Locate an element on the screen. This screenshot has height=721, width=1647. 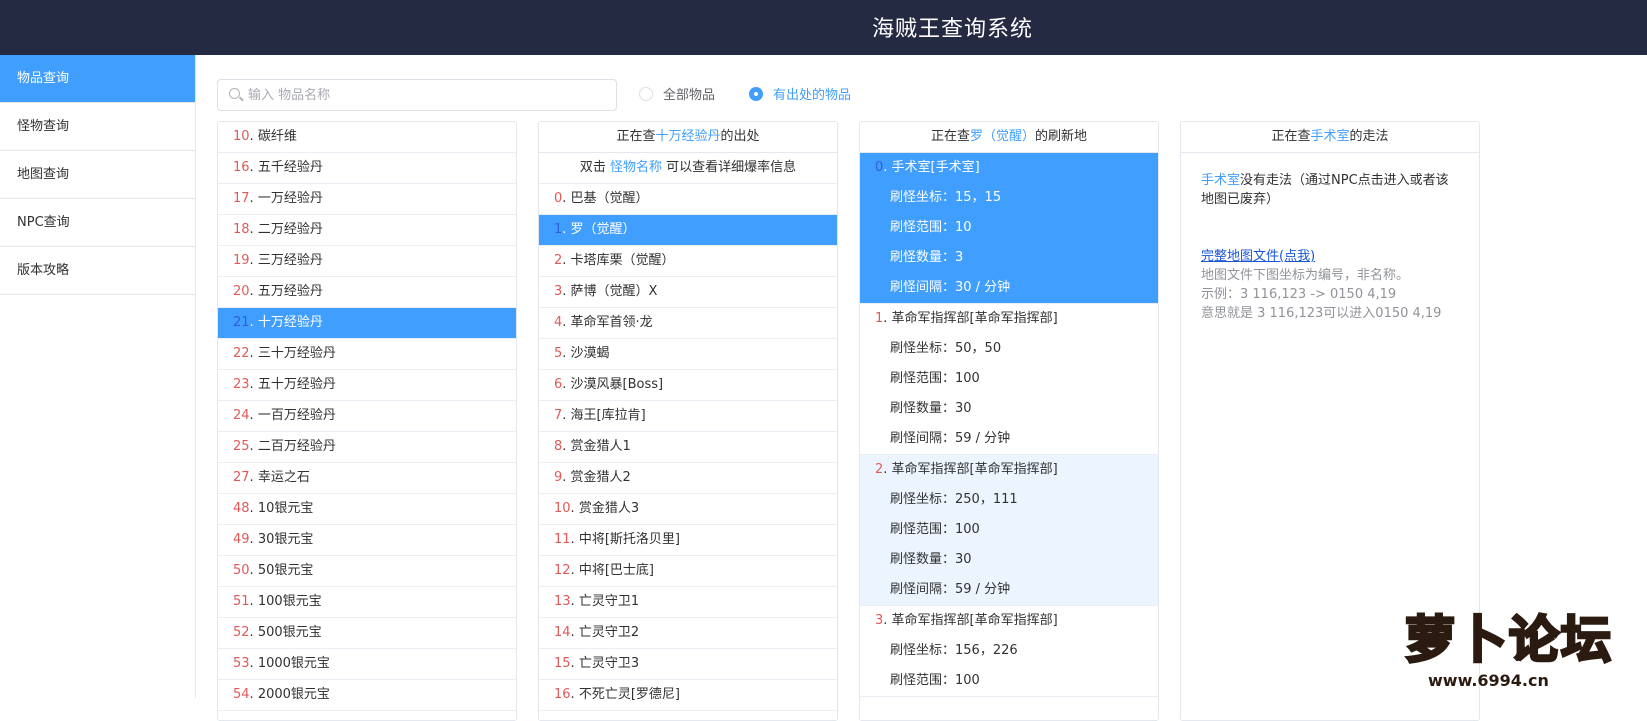
app-header: 海贼王查询系统 is located at coordinates (823, 27).